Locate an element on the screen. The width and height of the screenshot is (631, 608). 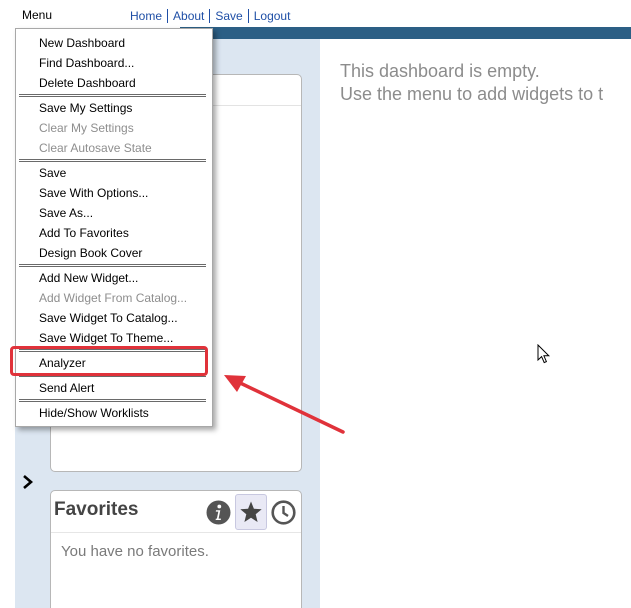
menu-item-delete-dashboard: Delete Dashboard is located at coordinates (87, 83).